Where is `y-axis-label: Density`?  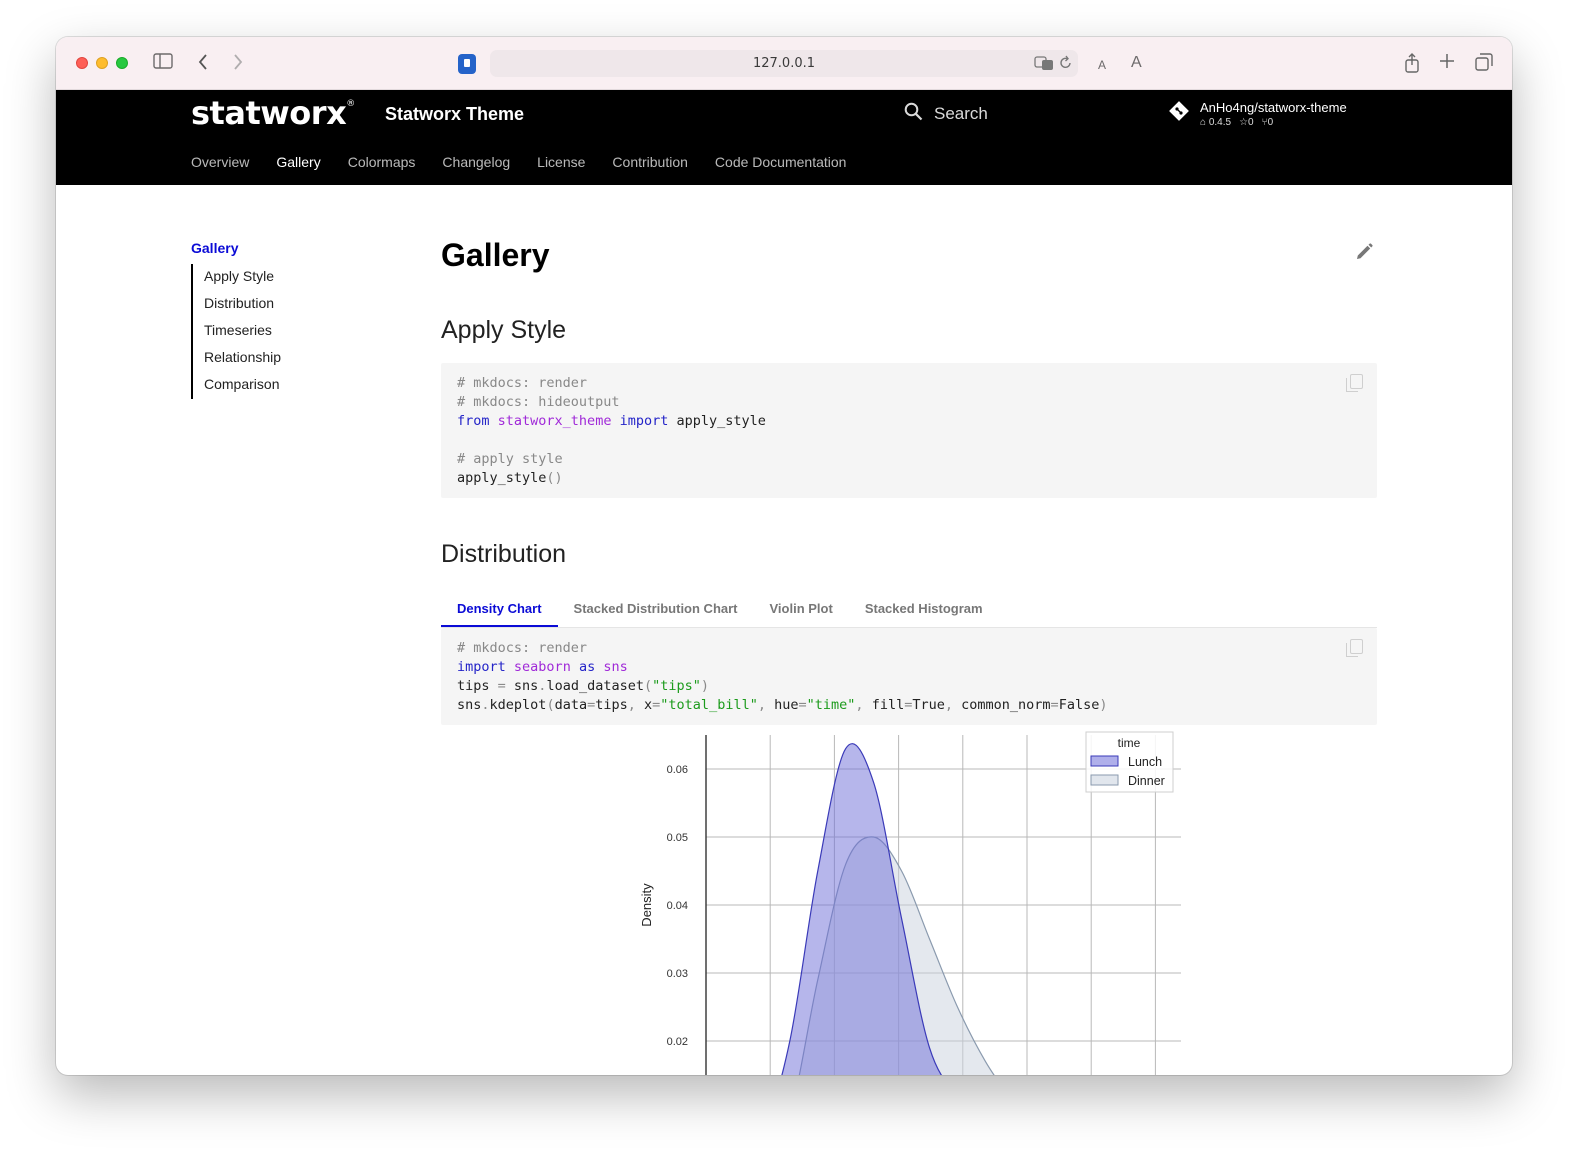 y-axis-label: Density is located at coordinates (646, 905).